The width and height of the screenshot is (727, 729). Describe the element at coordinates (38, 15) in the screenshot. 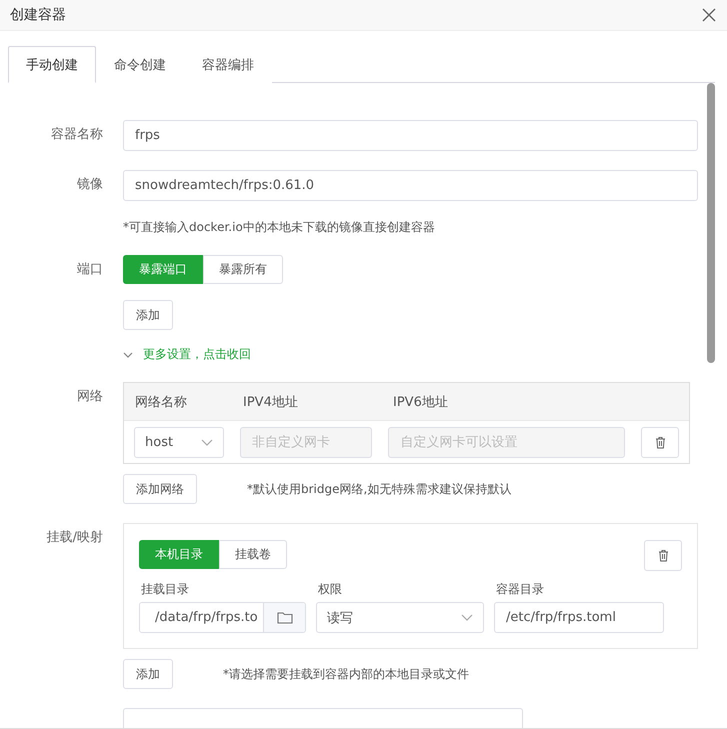

I see `dialog-title: 创建容器` at that location.